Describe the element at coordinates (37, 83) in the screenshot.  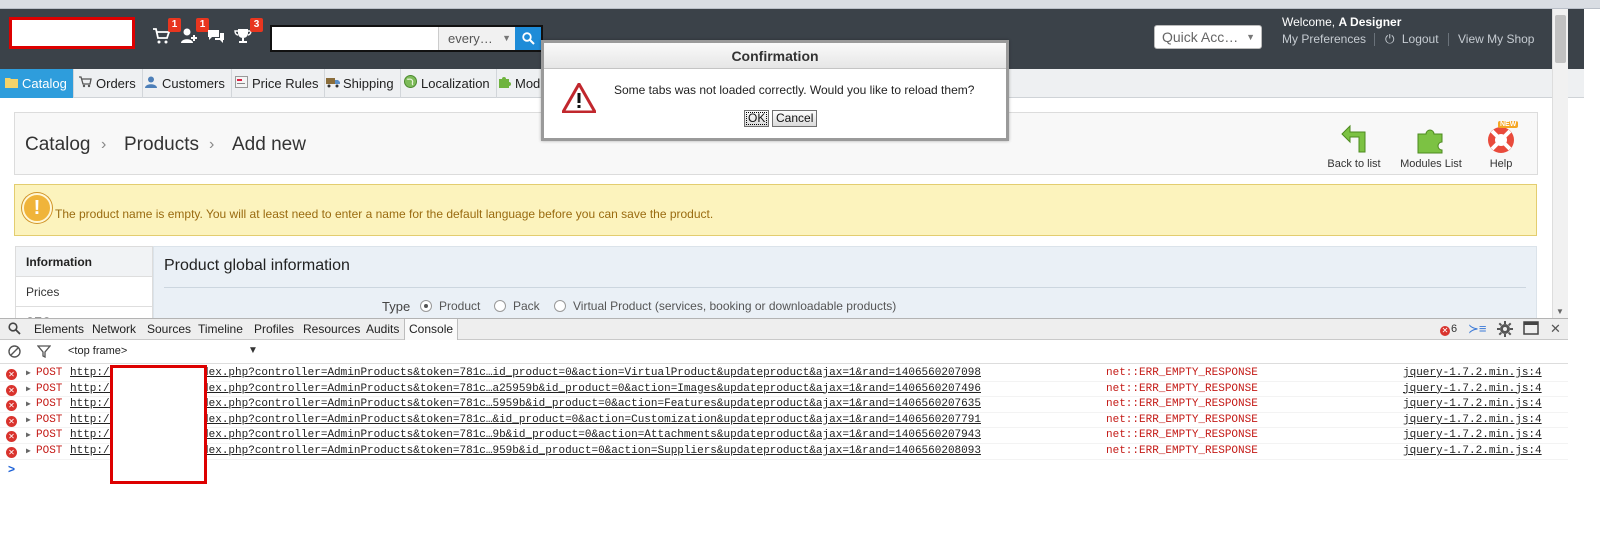
I see `tab-catalog: Catalog` at that location.